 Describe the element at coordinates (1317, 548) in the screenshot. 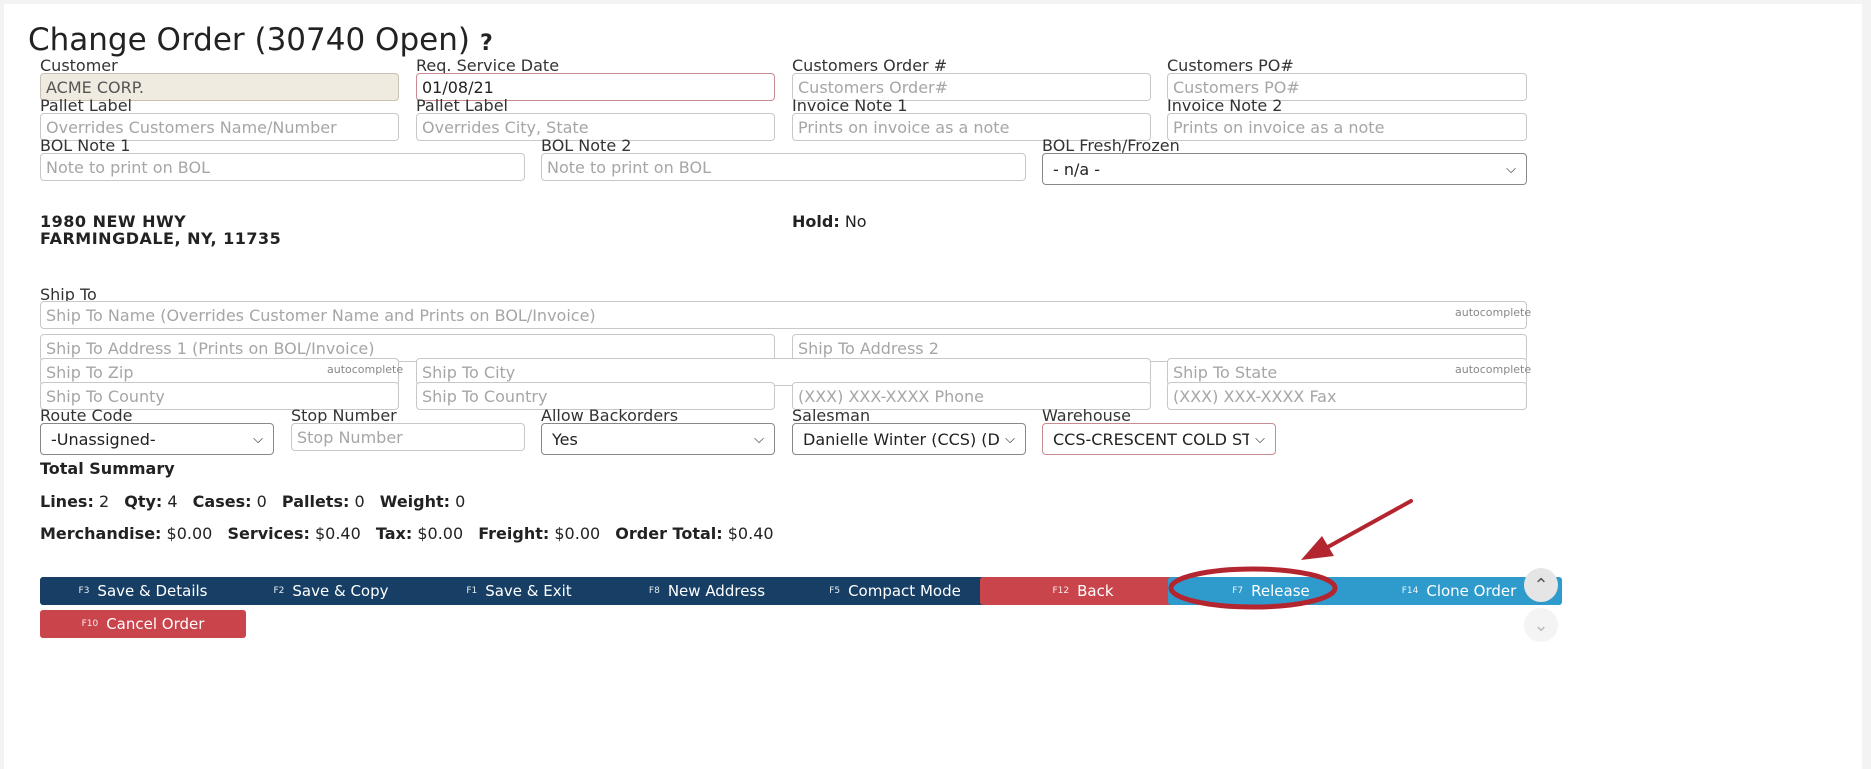

I see `annotation-arrowhead` at that location.